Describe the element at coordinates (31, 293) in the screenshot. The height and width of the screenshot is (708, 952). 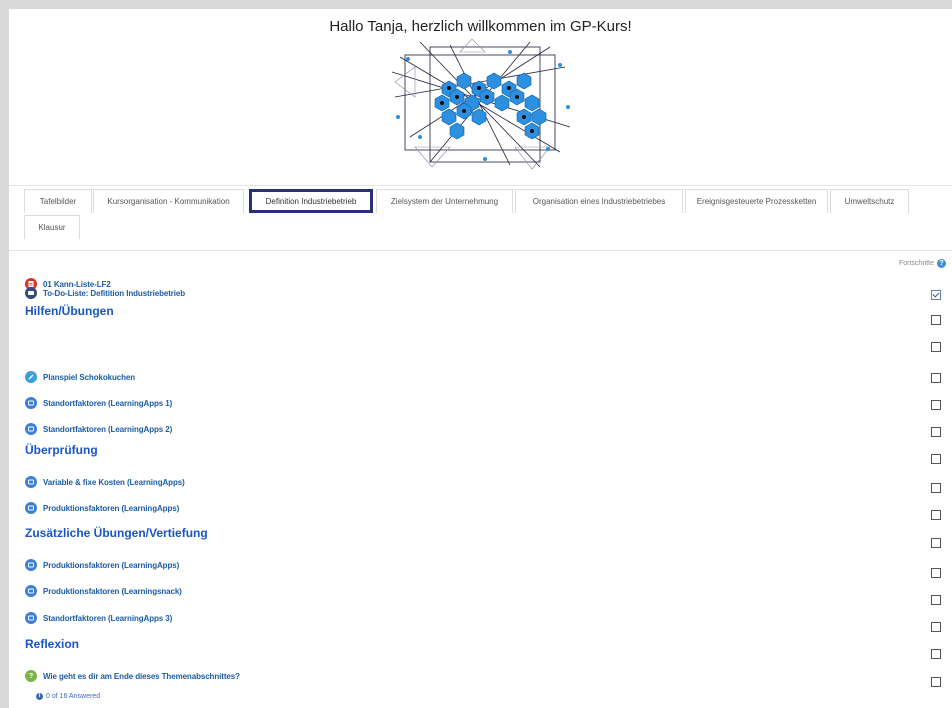
I see `chat-icon` at that location.